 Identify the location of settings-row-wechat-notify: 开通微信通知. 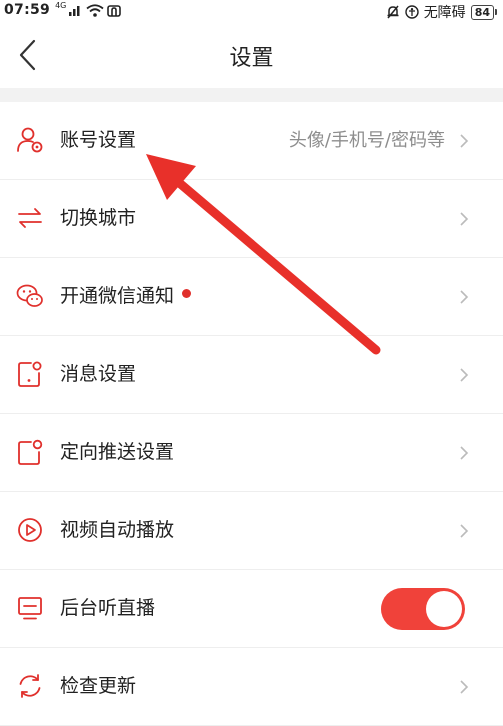
(251, 297).